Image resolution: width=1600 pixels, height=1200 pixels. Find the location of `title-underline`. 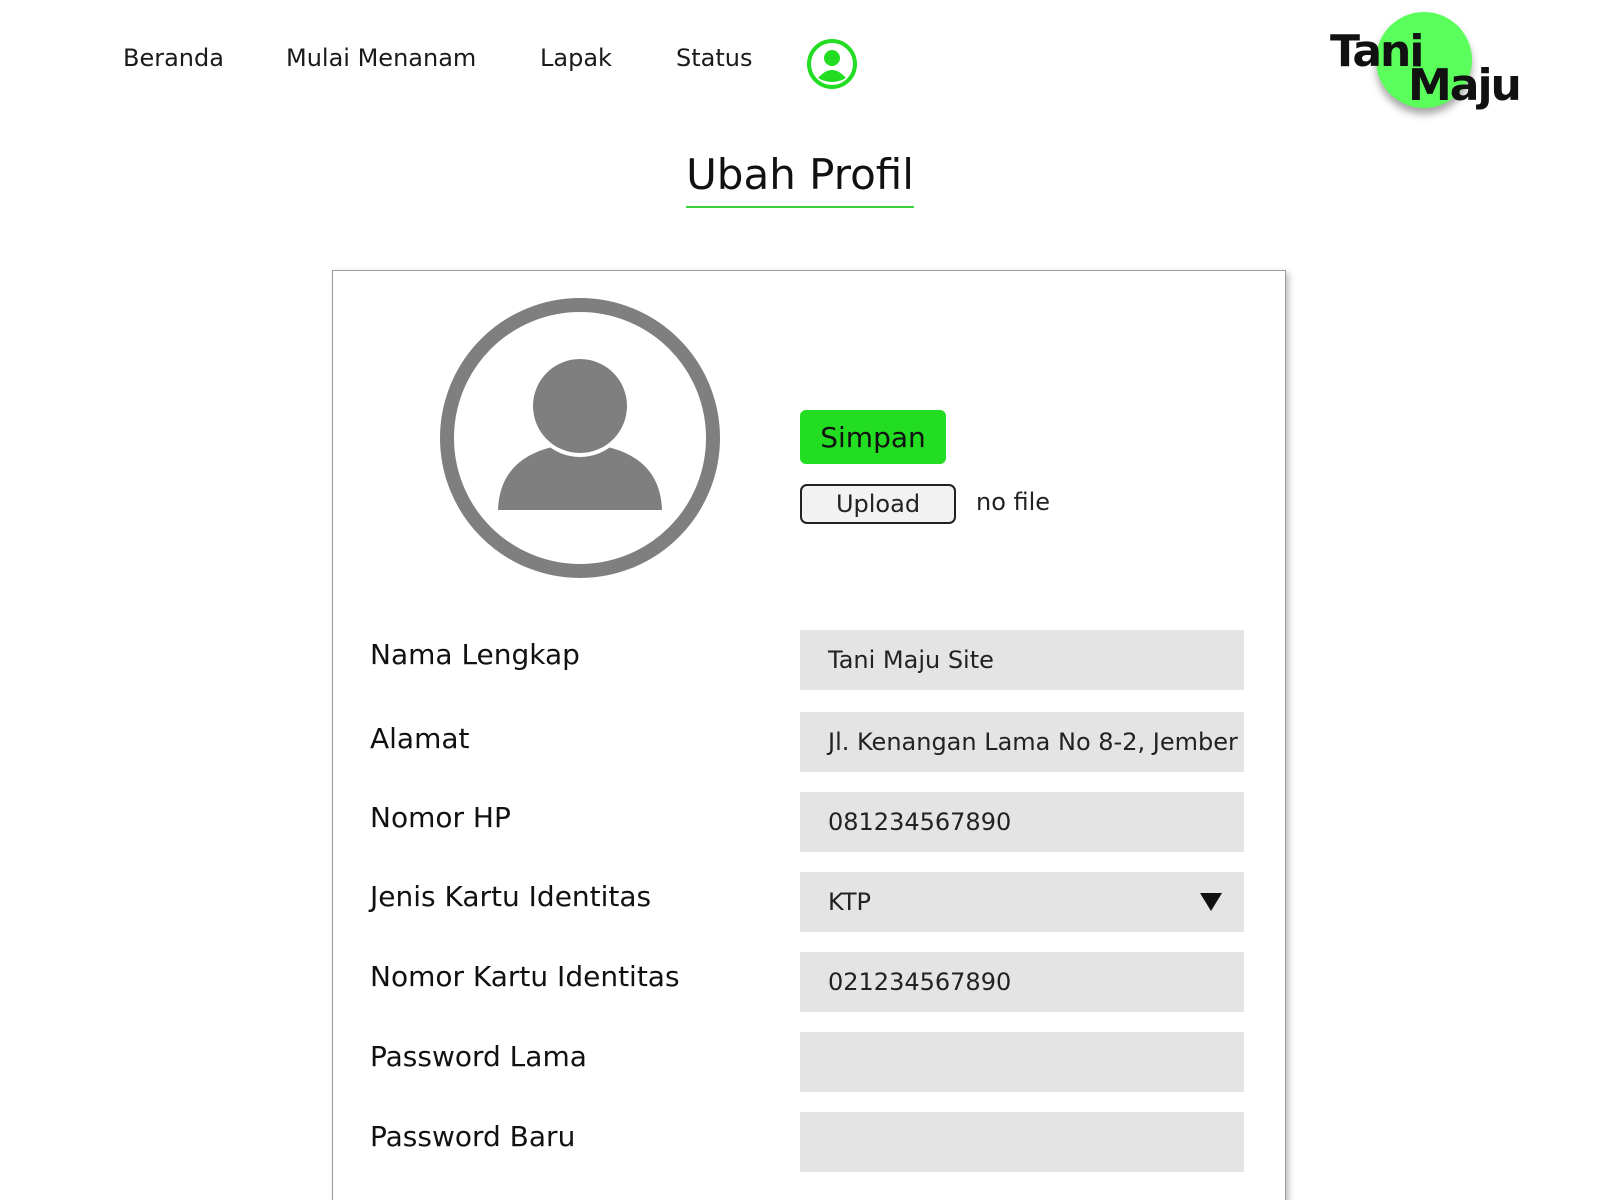

title-underline is located at coordinates (800, 207).